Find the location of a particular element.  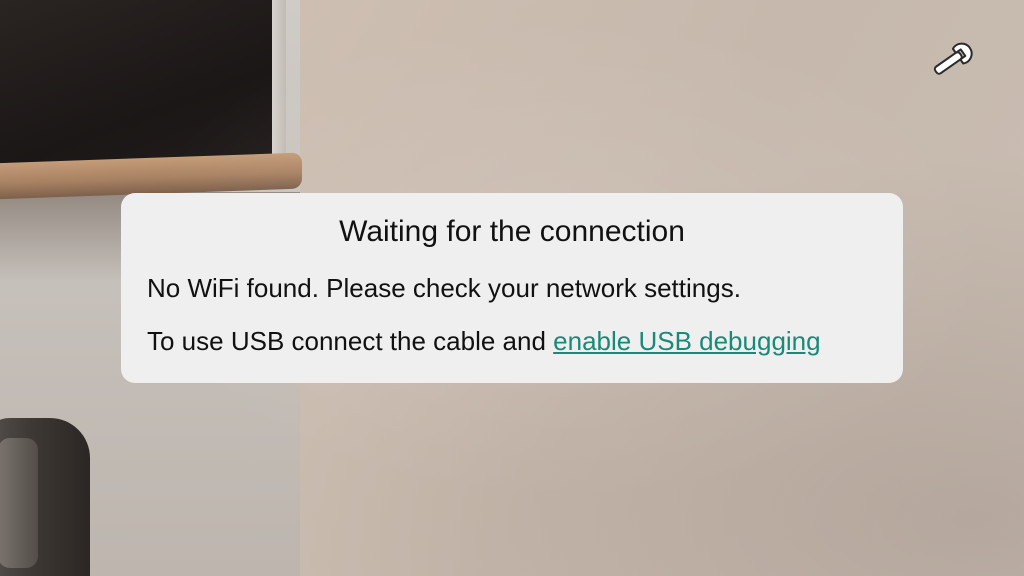

usb-message: To use USB connect the cable and is located at coordinates (350, 341).